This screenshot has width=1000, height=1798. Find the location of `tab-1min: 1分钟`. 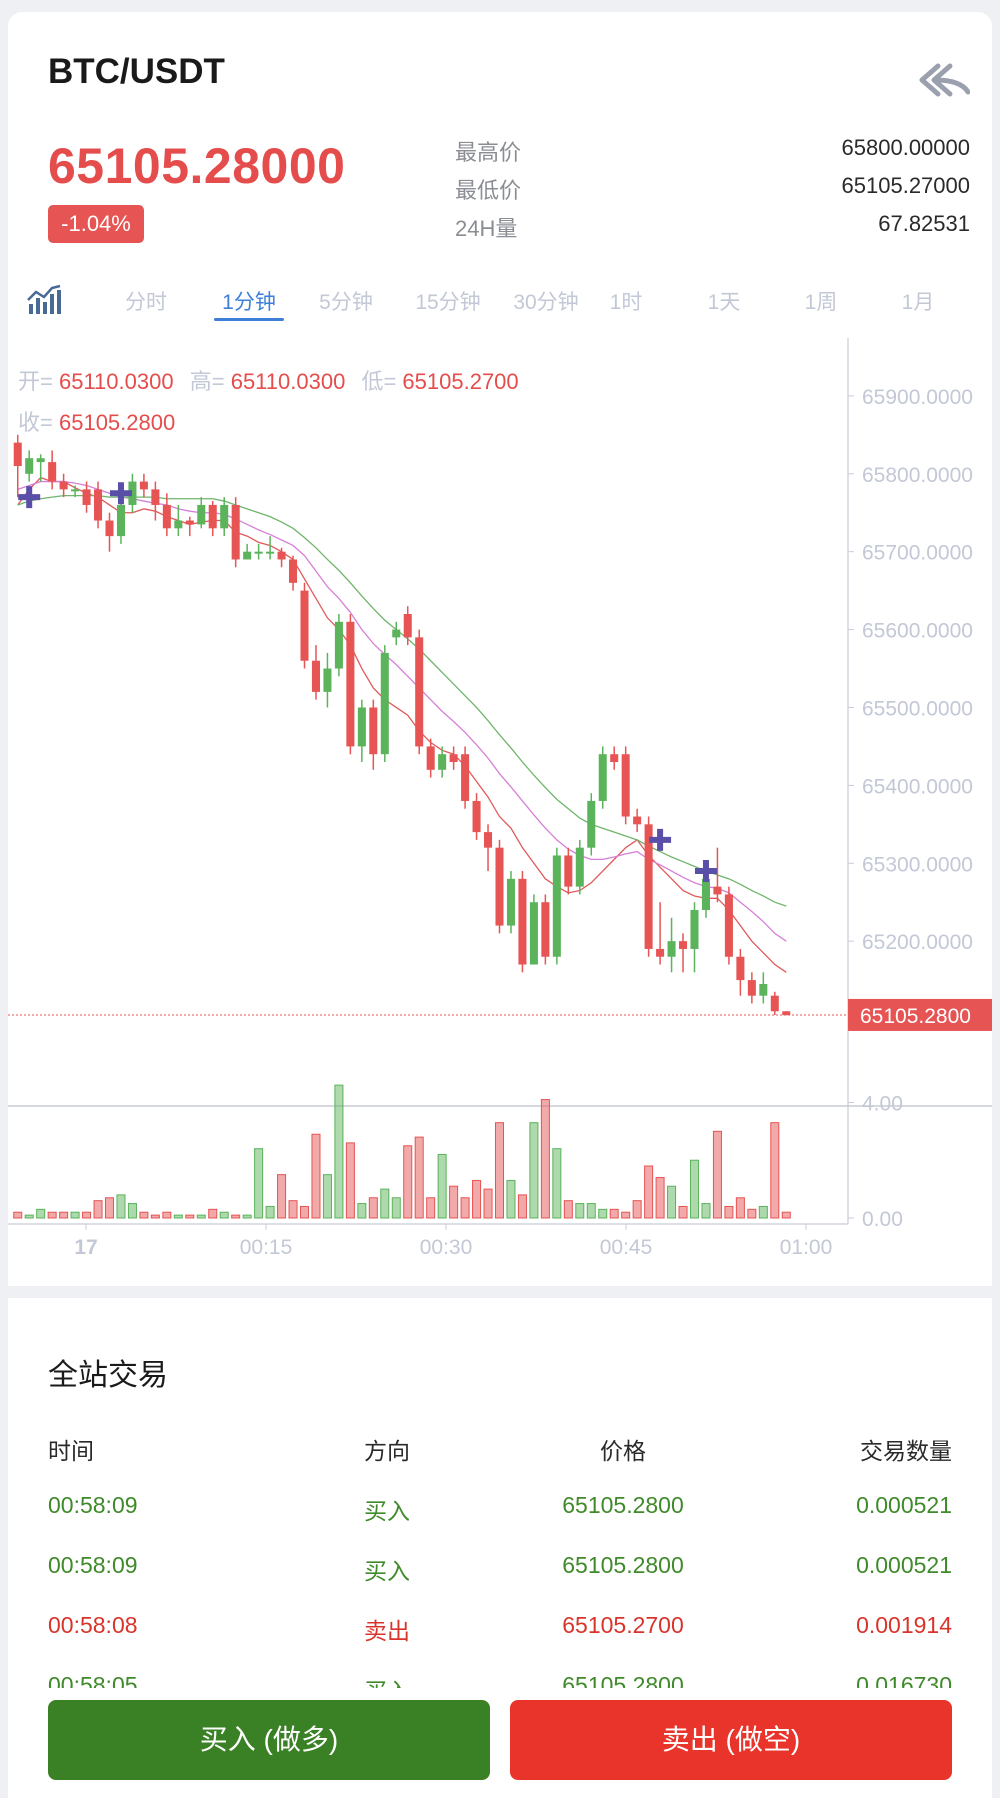

tab-1min: 1分钟 is located at coordinates (249, 301).